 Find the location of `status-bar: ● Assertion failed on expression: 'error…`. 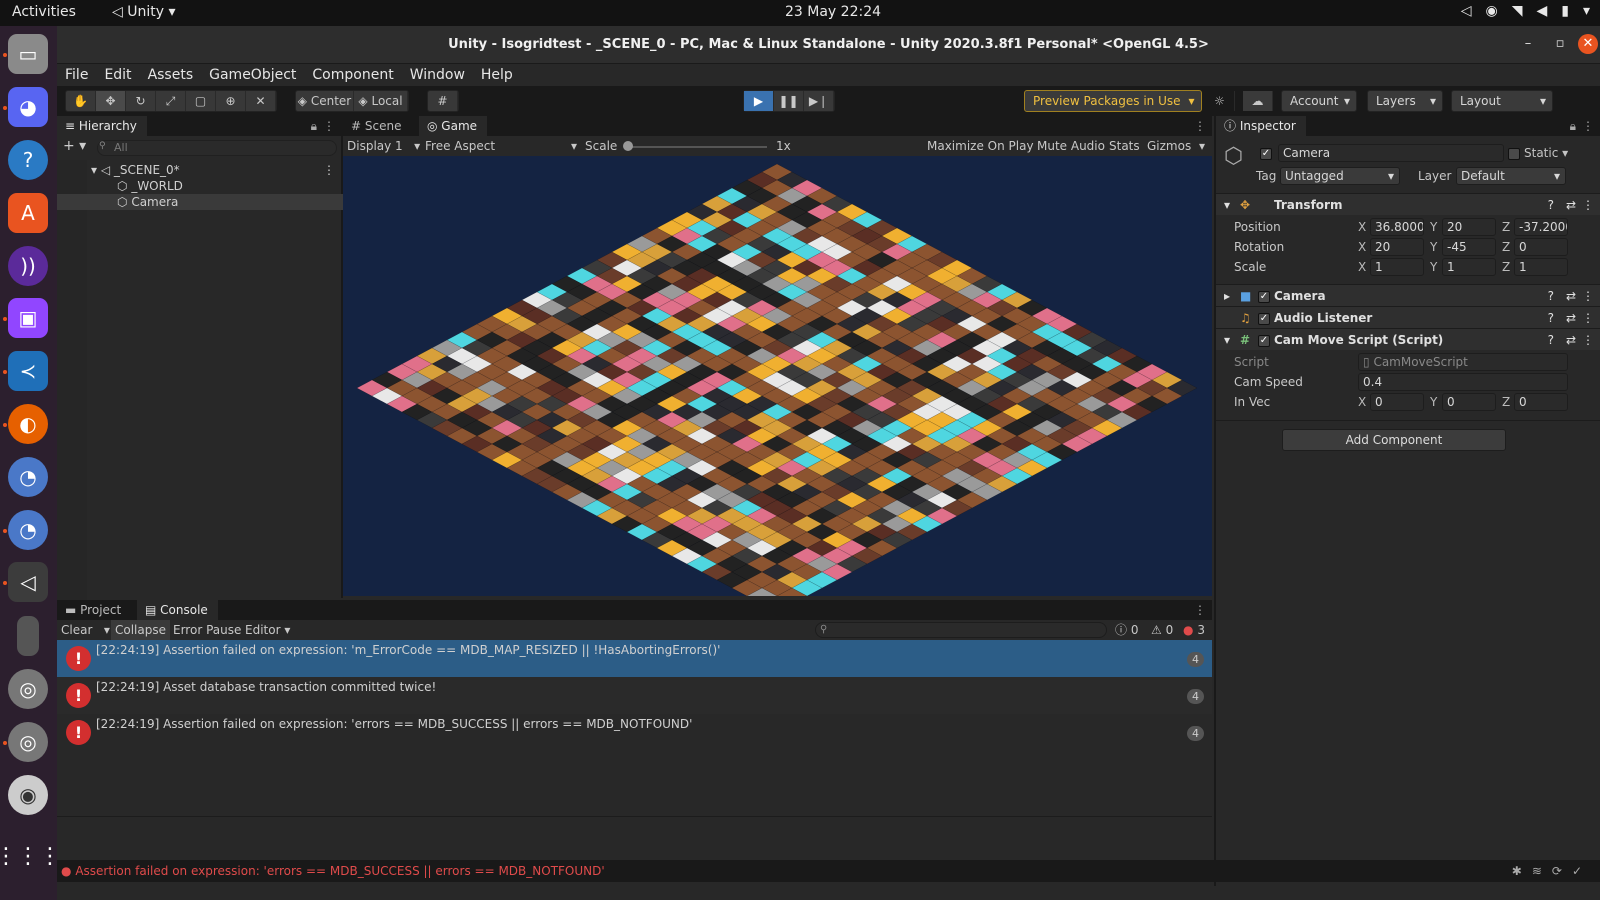

status-bar: ● Assertion failed on expression: 'error… is located at coordinates (828, 871).